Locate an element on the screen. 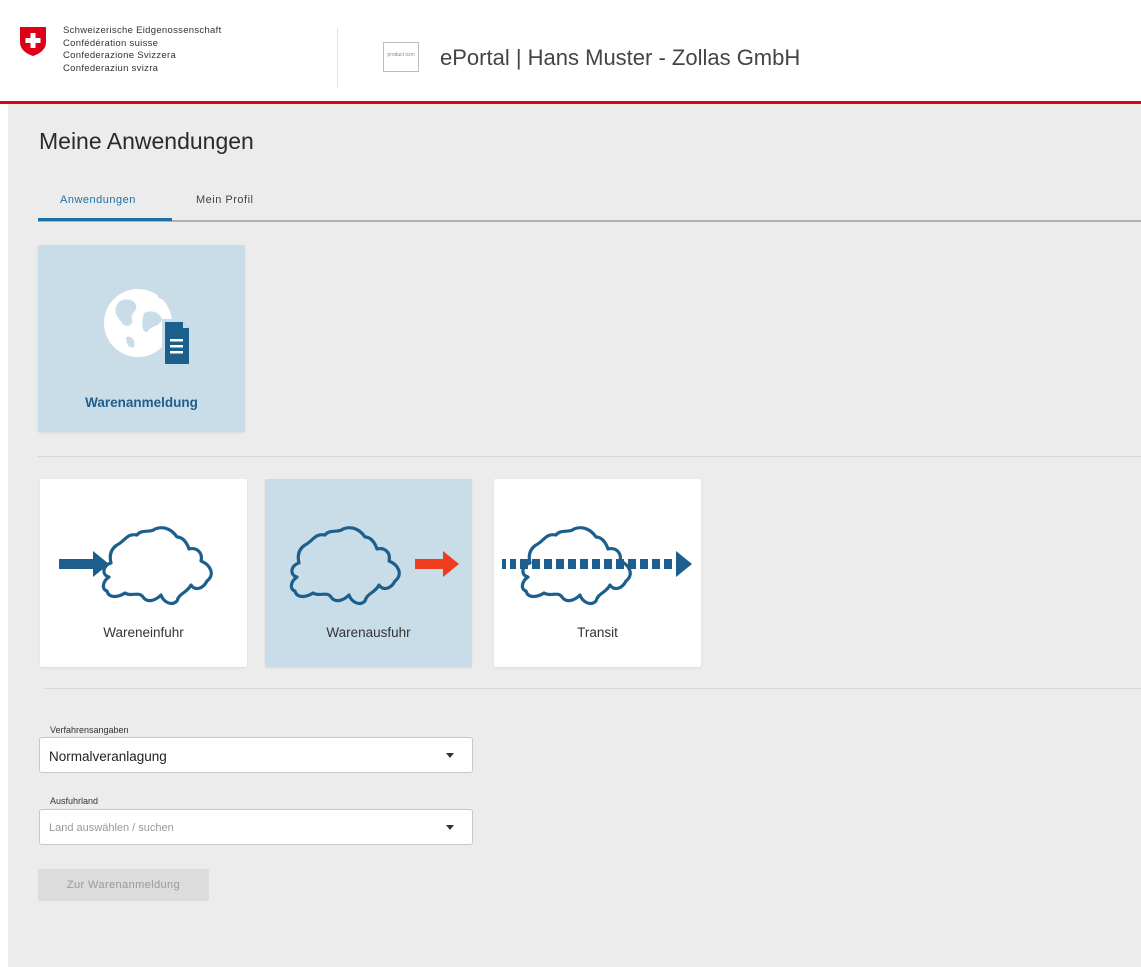  page-title: Meine Anwendungen is located at coordinates (146, 141).